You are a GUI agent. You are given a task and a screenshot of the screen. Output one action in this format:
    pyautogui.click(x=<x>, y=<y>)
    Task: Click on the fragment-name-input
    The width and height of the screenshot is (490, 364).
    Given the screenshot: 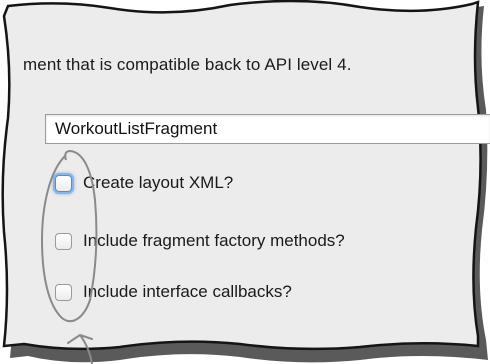 What is the action you would take?
    pyautogui.click(x=267, y=129)
    